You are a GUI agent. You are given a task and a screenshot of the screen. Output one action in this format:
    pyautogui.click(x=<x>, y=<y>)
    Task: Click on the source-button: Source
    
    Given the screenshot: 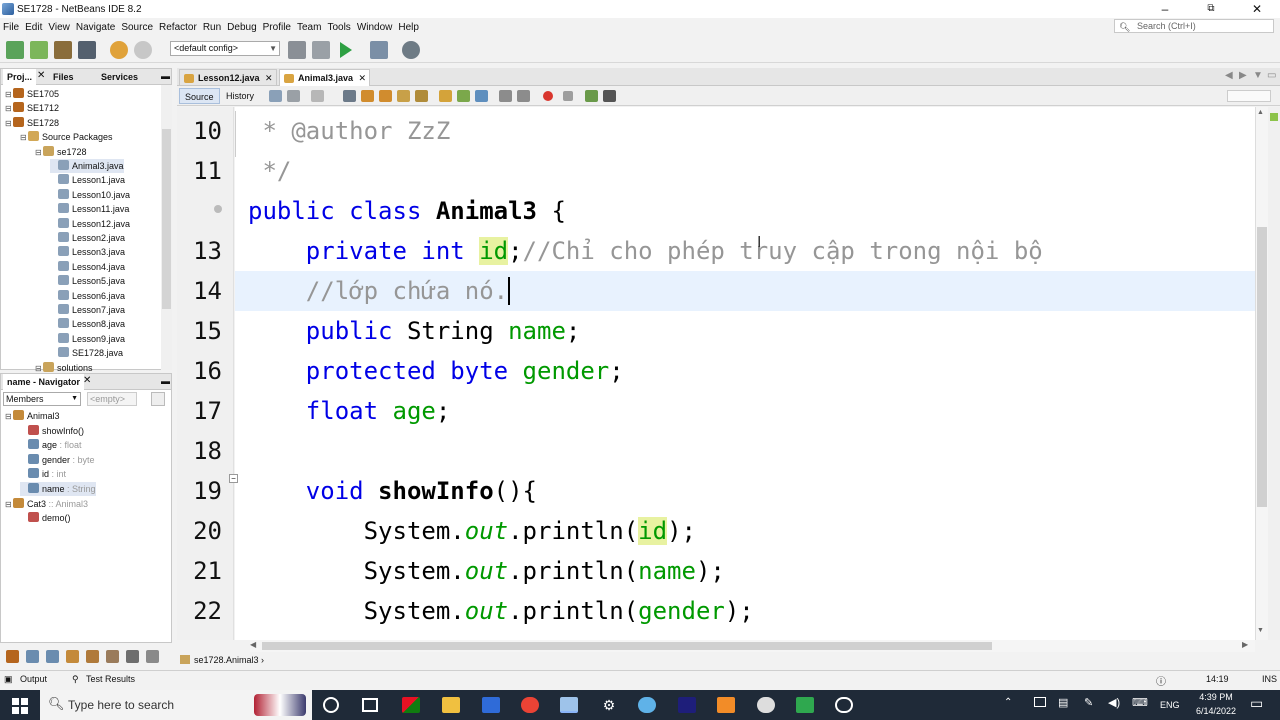 What is the action you would take?
    pyautogui.click(x=199, y=96)
    